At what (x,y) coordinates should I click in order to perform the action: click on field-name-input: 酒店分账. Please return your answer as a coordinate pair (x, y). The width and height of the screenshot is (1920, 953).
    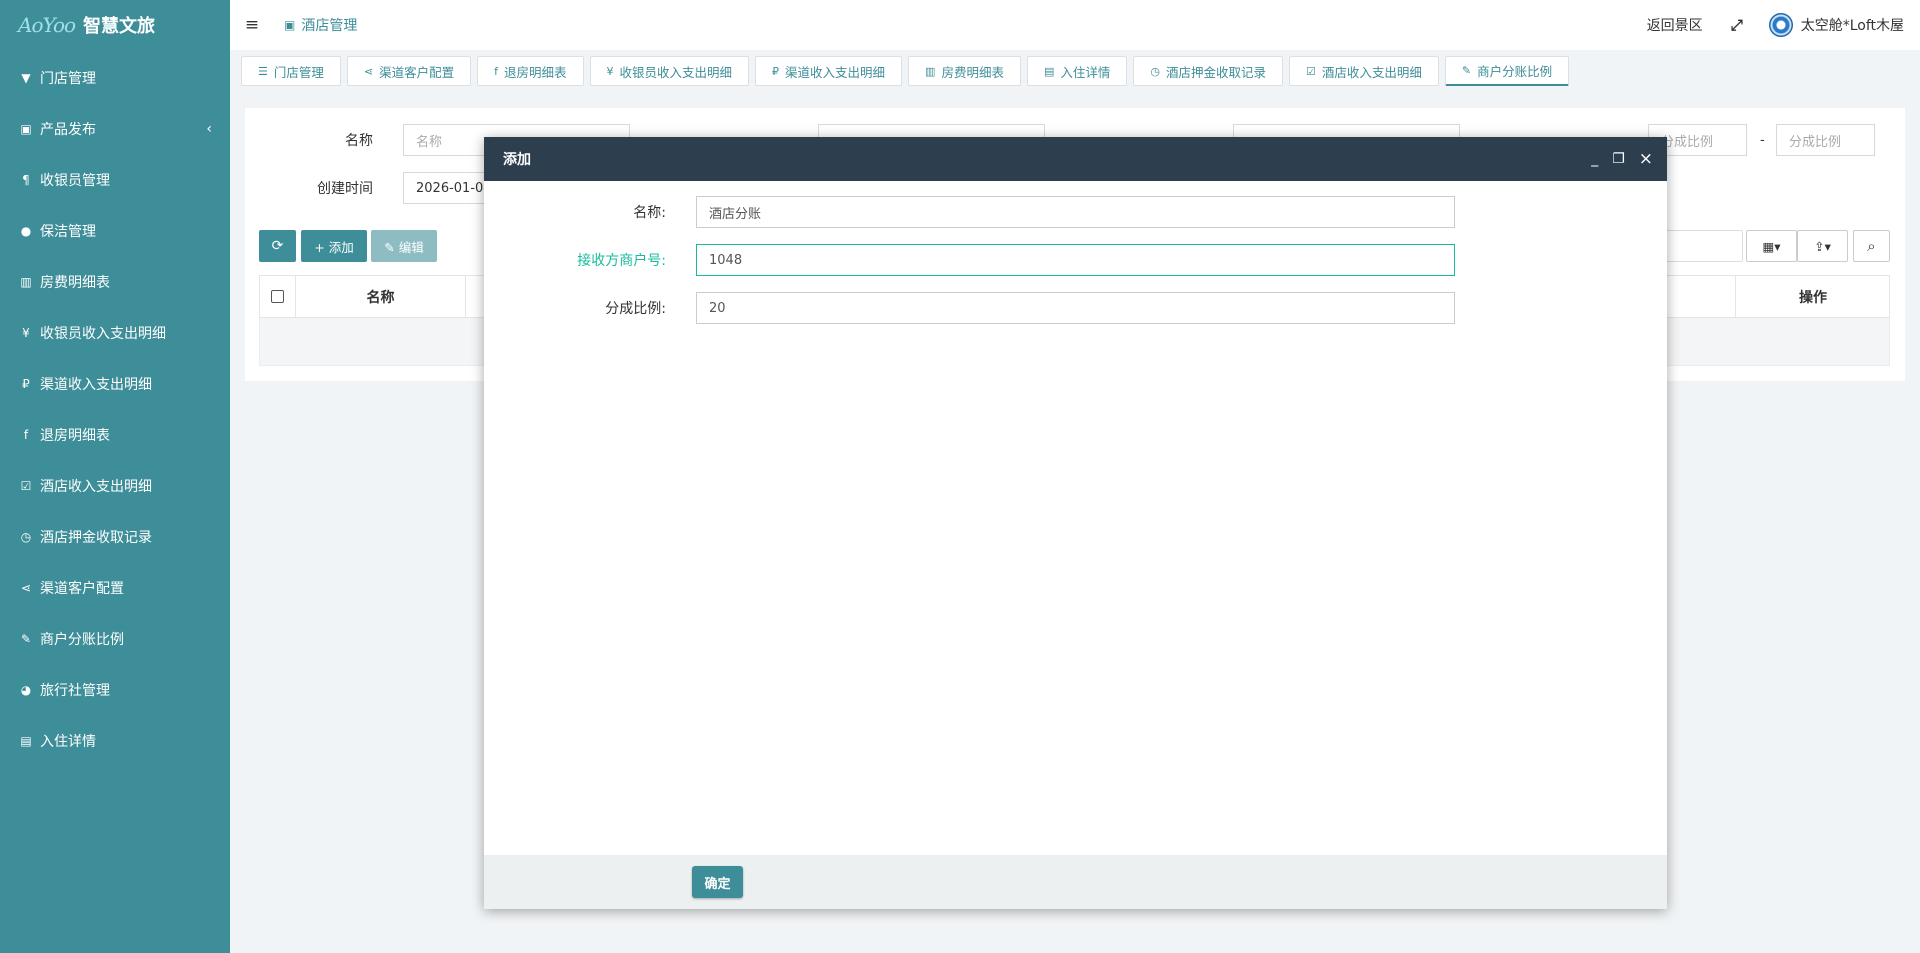
    Looking at the image, I should click on (1075, 212).